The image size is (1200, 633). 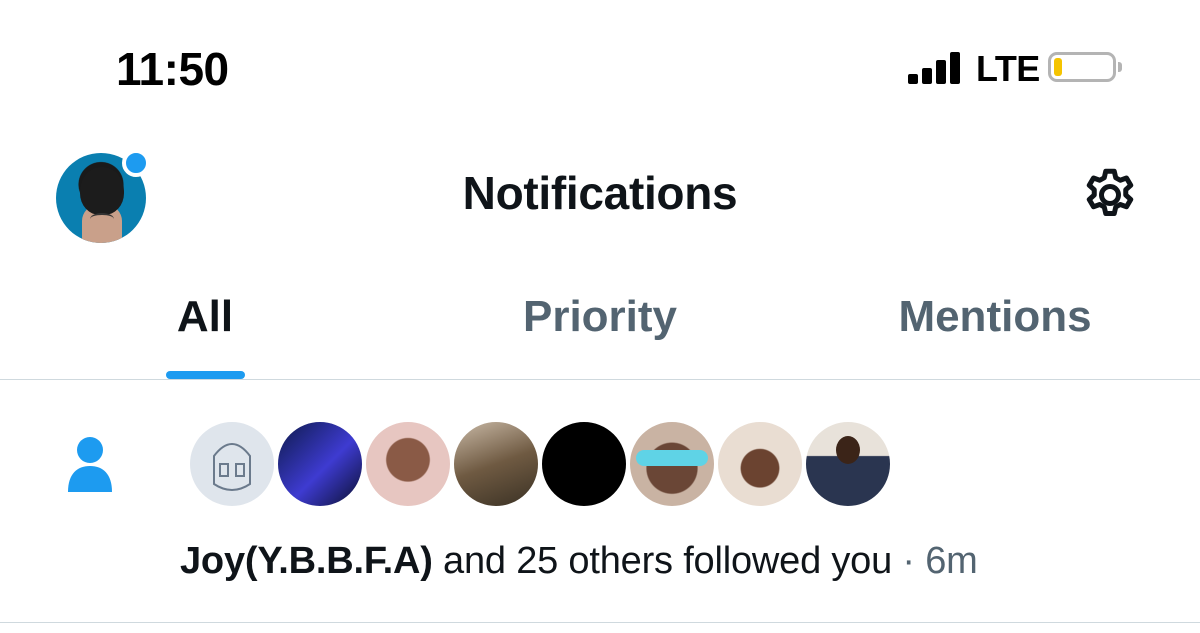 What do you see at coordinates (995, 317) in the screenshot?
I see `tab-mentions: Mentions` at bounding box center [995, 317].